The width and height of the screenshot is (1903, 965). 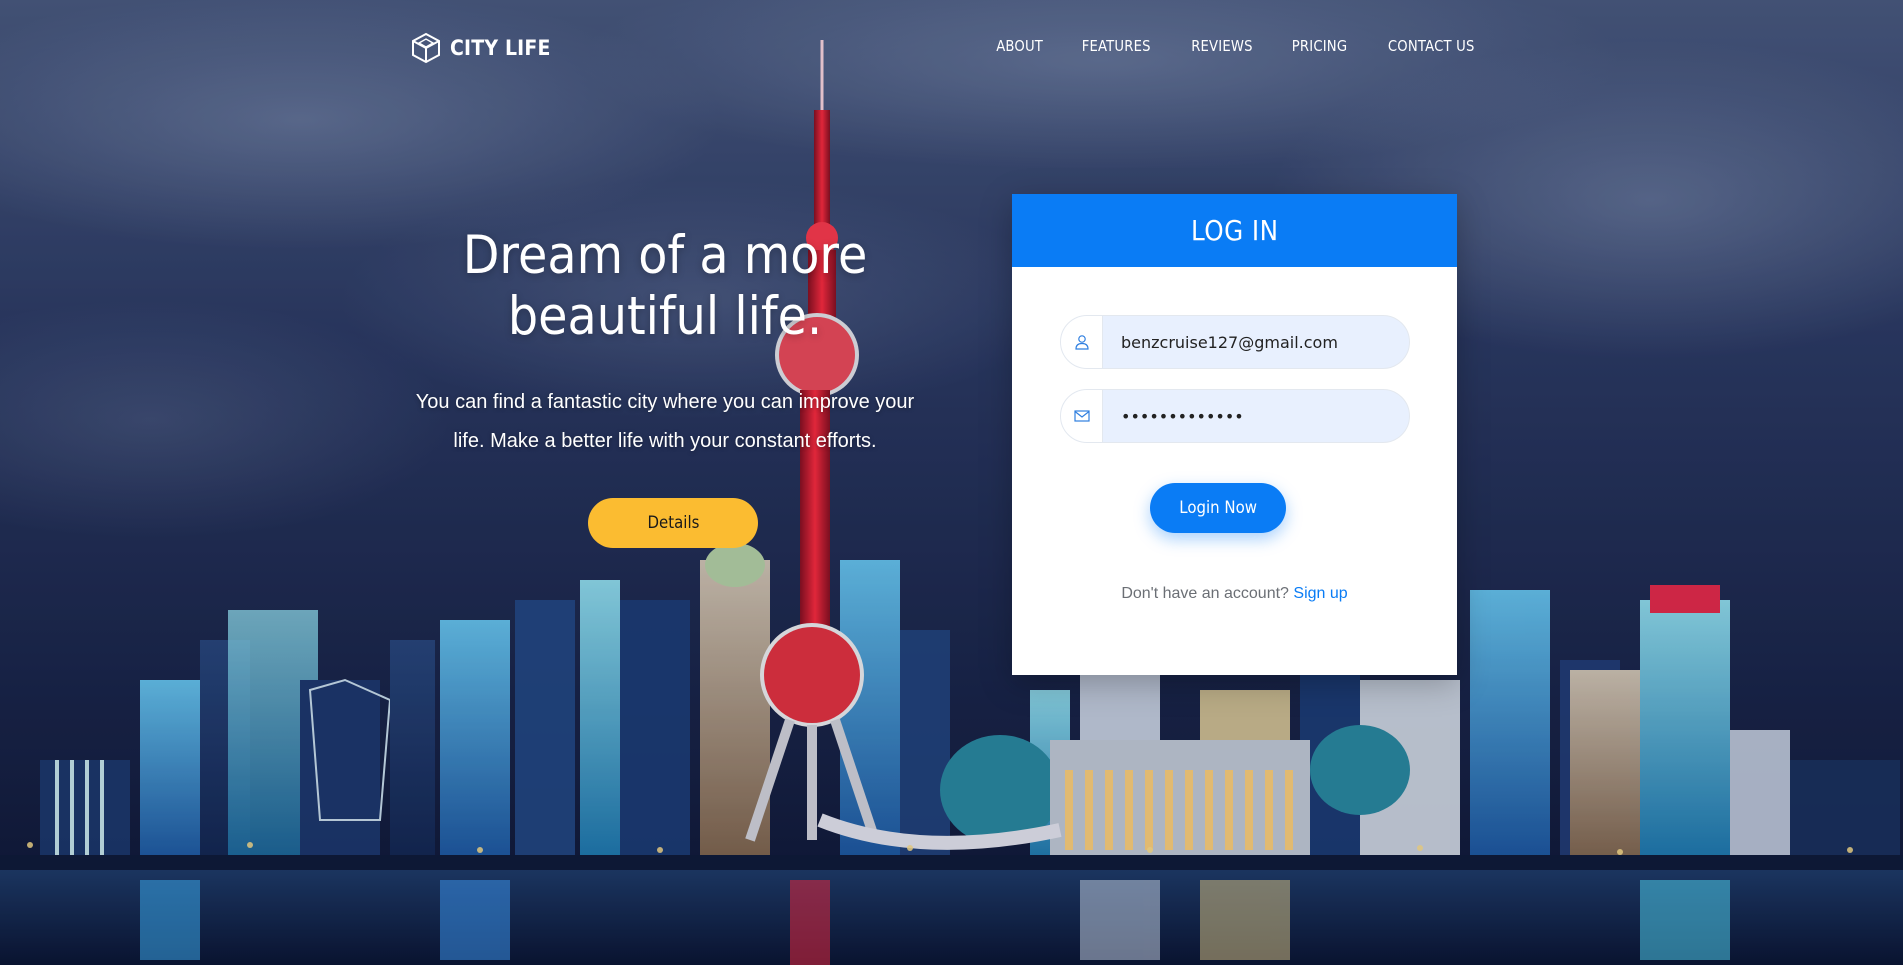 I want to click on nav-item-about: ABOUT, so click(x=1019, y=46).